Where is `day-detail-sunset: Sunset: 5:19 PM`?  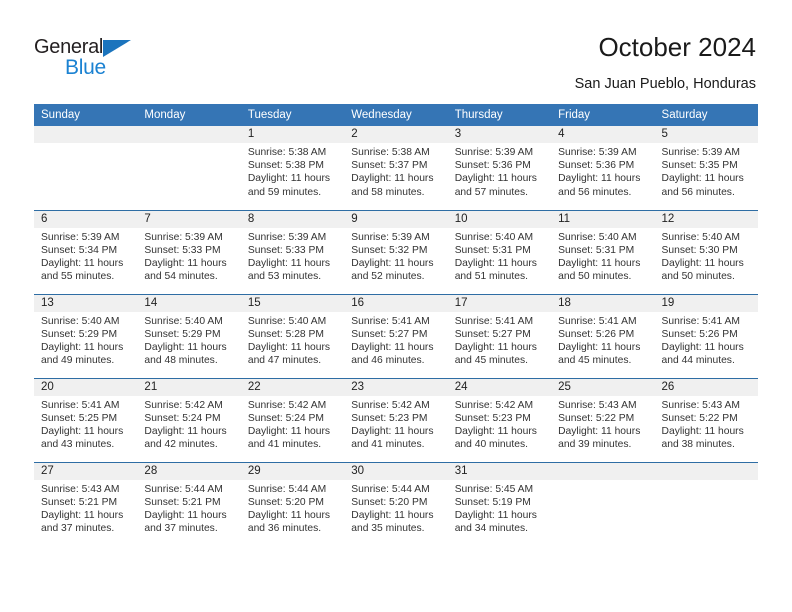 day-detail-sunset: Sunset: 5:19 PM is located at coordinates (492, 502).